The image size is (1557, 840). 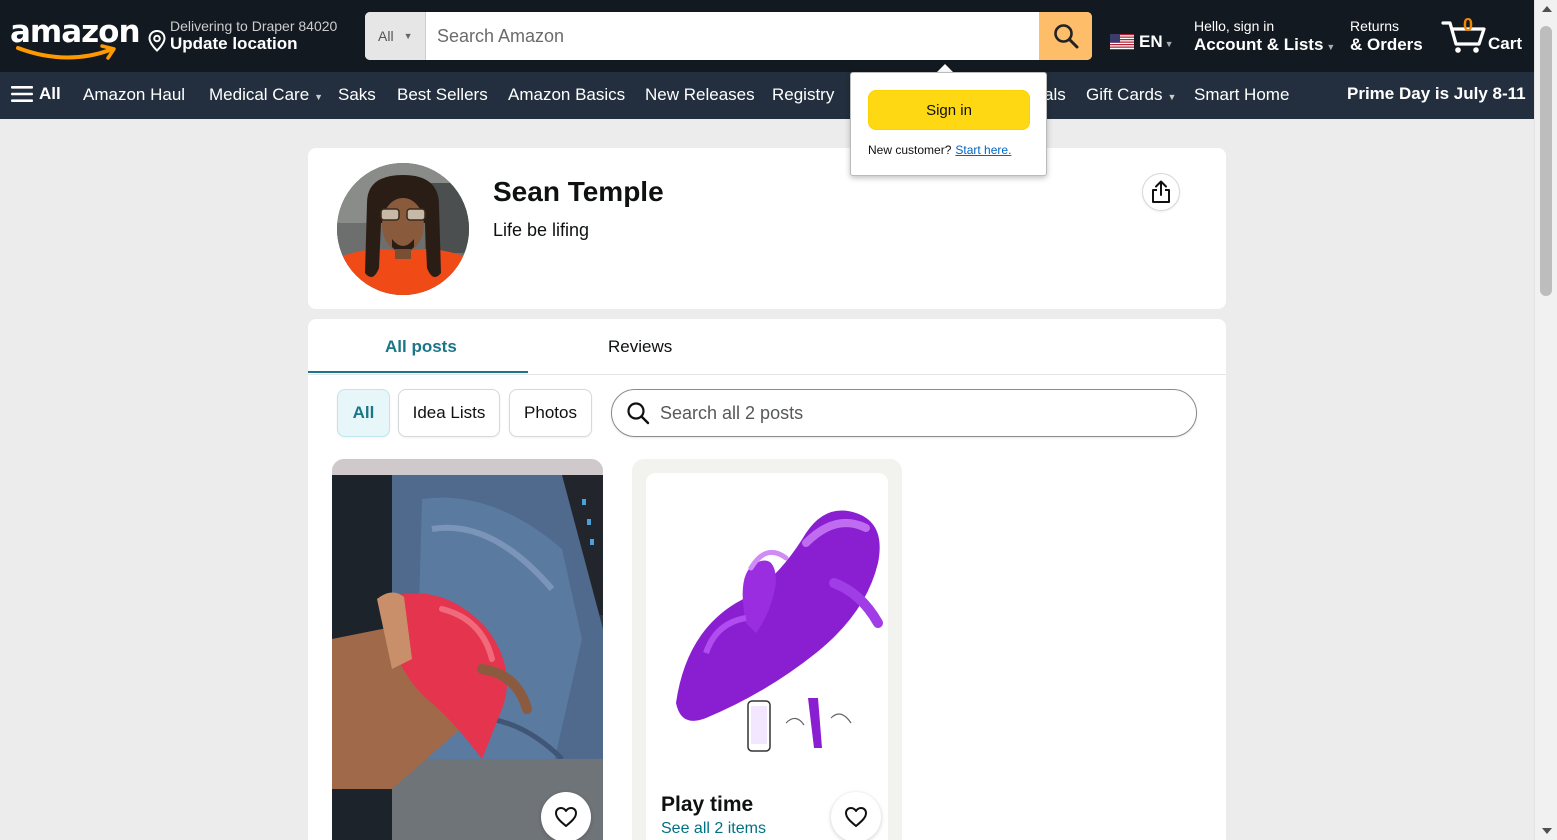 I want to click on all-menu-label: All, so click(x=50, y=93).